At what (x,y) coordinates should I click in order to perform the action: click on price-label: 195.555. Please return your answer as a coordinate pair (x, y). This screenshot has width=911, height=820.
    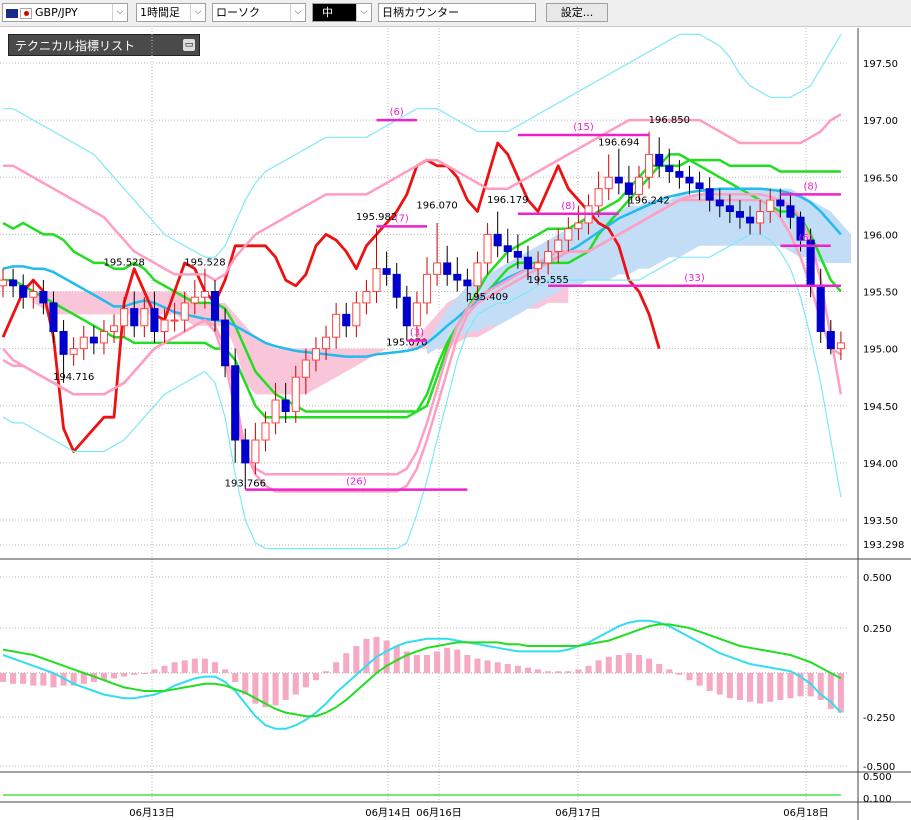
    Looking at the image, I should click on (547, 280).